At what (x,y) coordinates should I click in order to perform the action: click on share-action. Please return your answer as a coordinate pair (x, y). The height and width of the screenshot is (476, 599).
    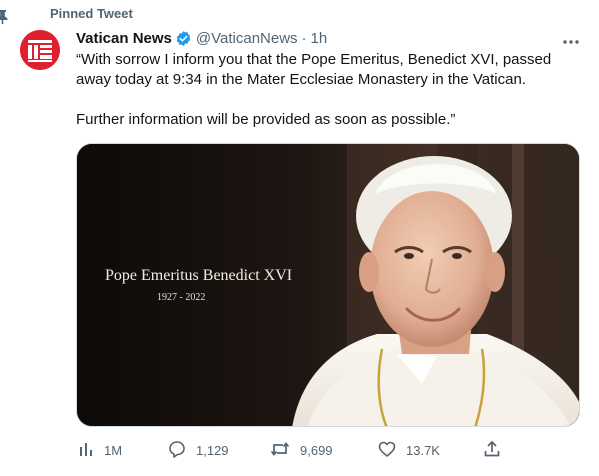
    Looking at the image, I should click on (492, 450).